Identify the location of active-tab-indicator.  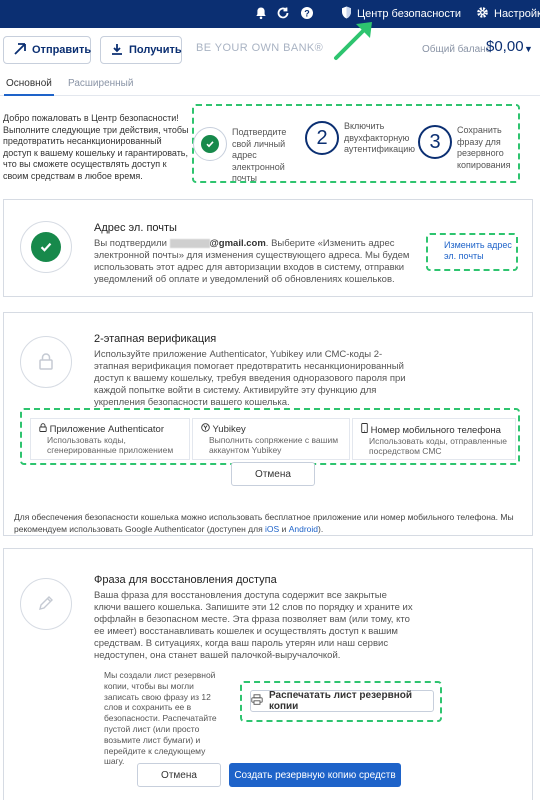
(29, 95).